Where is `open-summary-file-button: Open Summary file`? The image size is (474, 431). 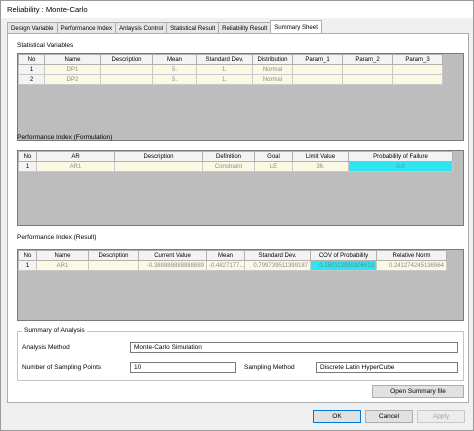
open-summary-file-button: Open Summary file is located at coordinates (418, 391).